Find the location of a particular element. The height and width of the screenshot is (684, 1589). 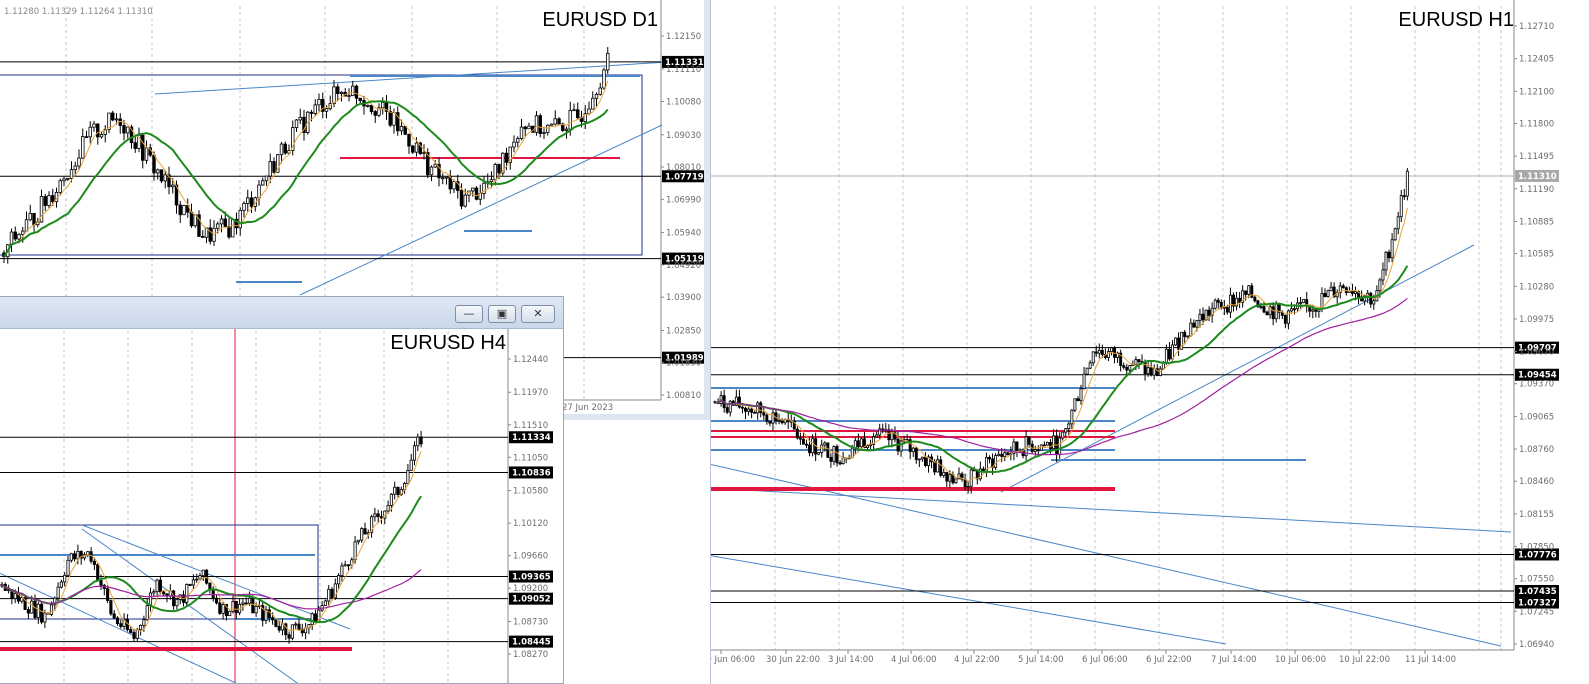

time-tick-label: 6 Jul 06:00 is located at coordinates (1105, 660).